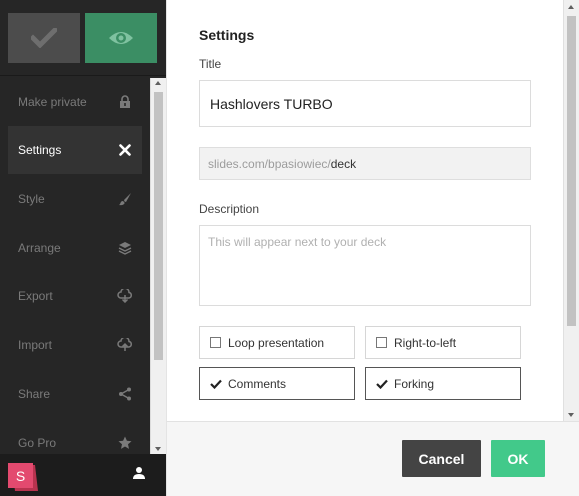 This screenshot has width=579, height=496. What do you see at coordinates (125, 102) in the screenshot?
I see `lock-icon` at bounding box center [125, 102].